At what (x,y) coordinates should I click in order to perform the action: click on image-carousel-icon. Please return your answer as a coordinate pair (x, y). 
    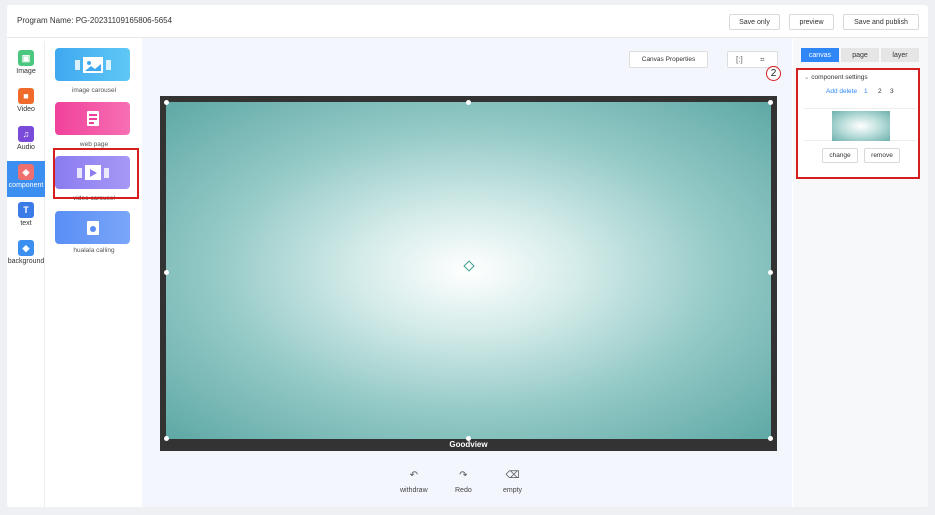
    Looking at the image, I should click on (92, 64).